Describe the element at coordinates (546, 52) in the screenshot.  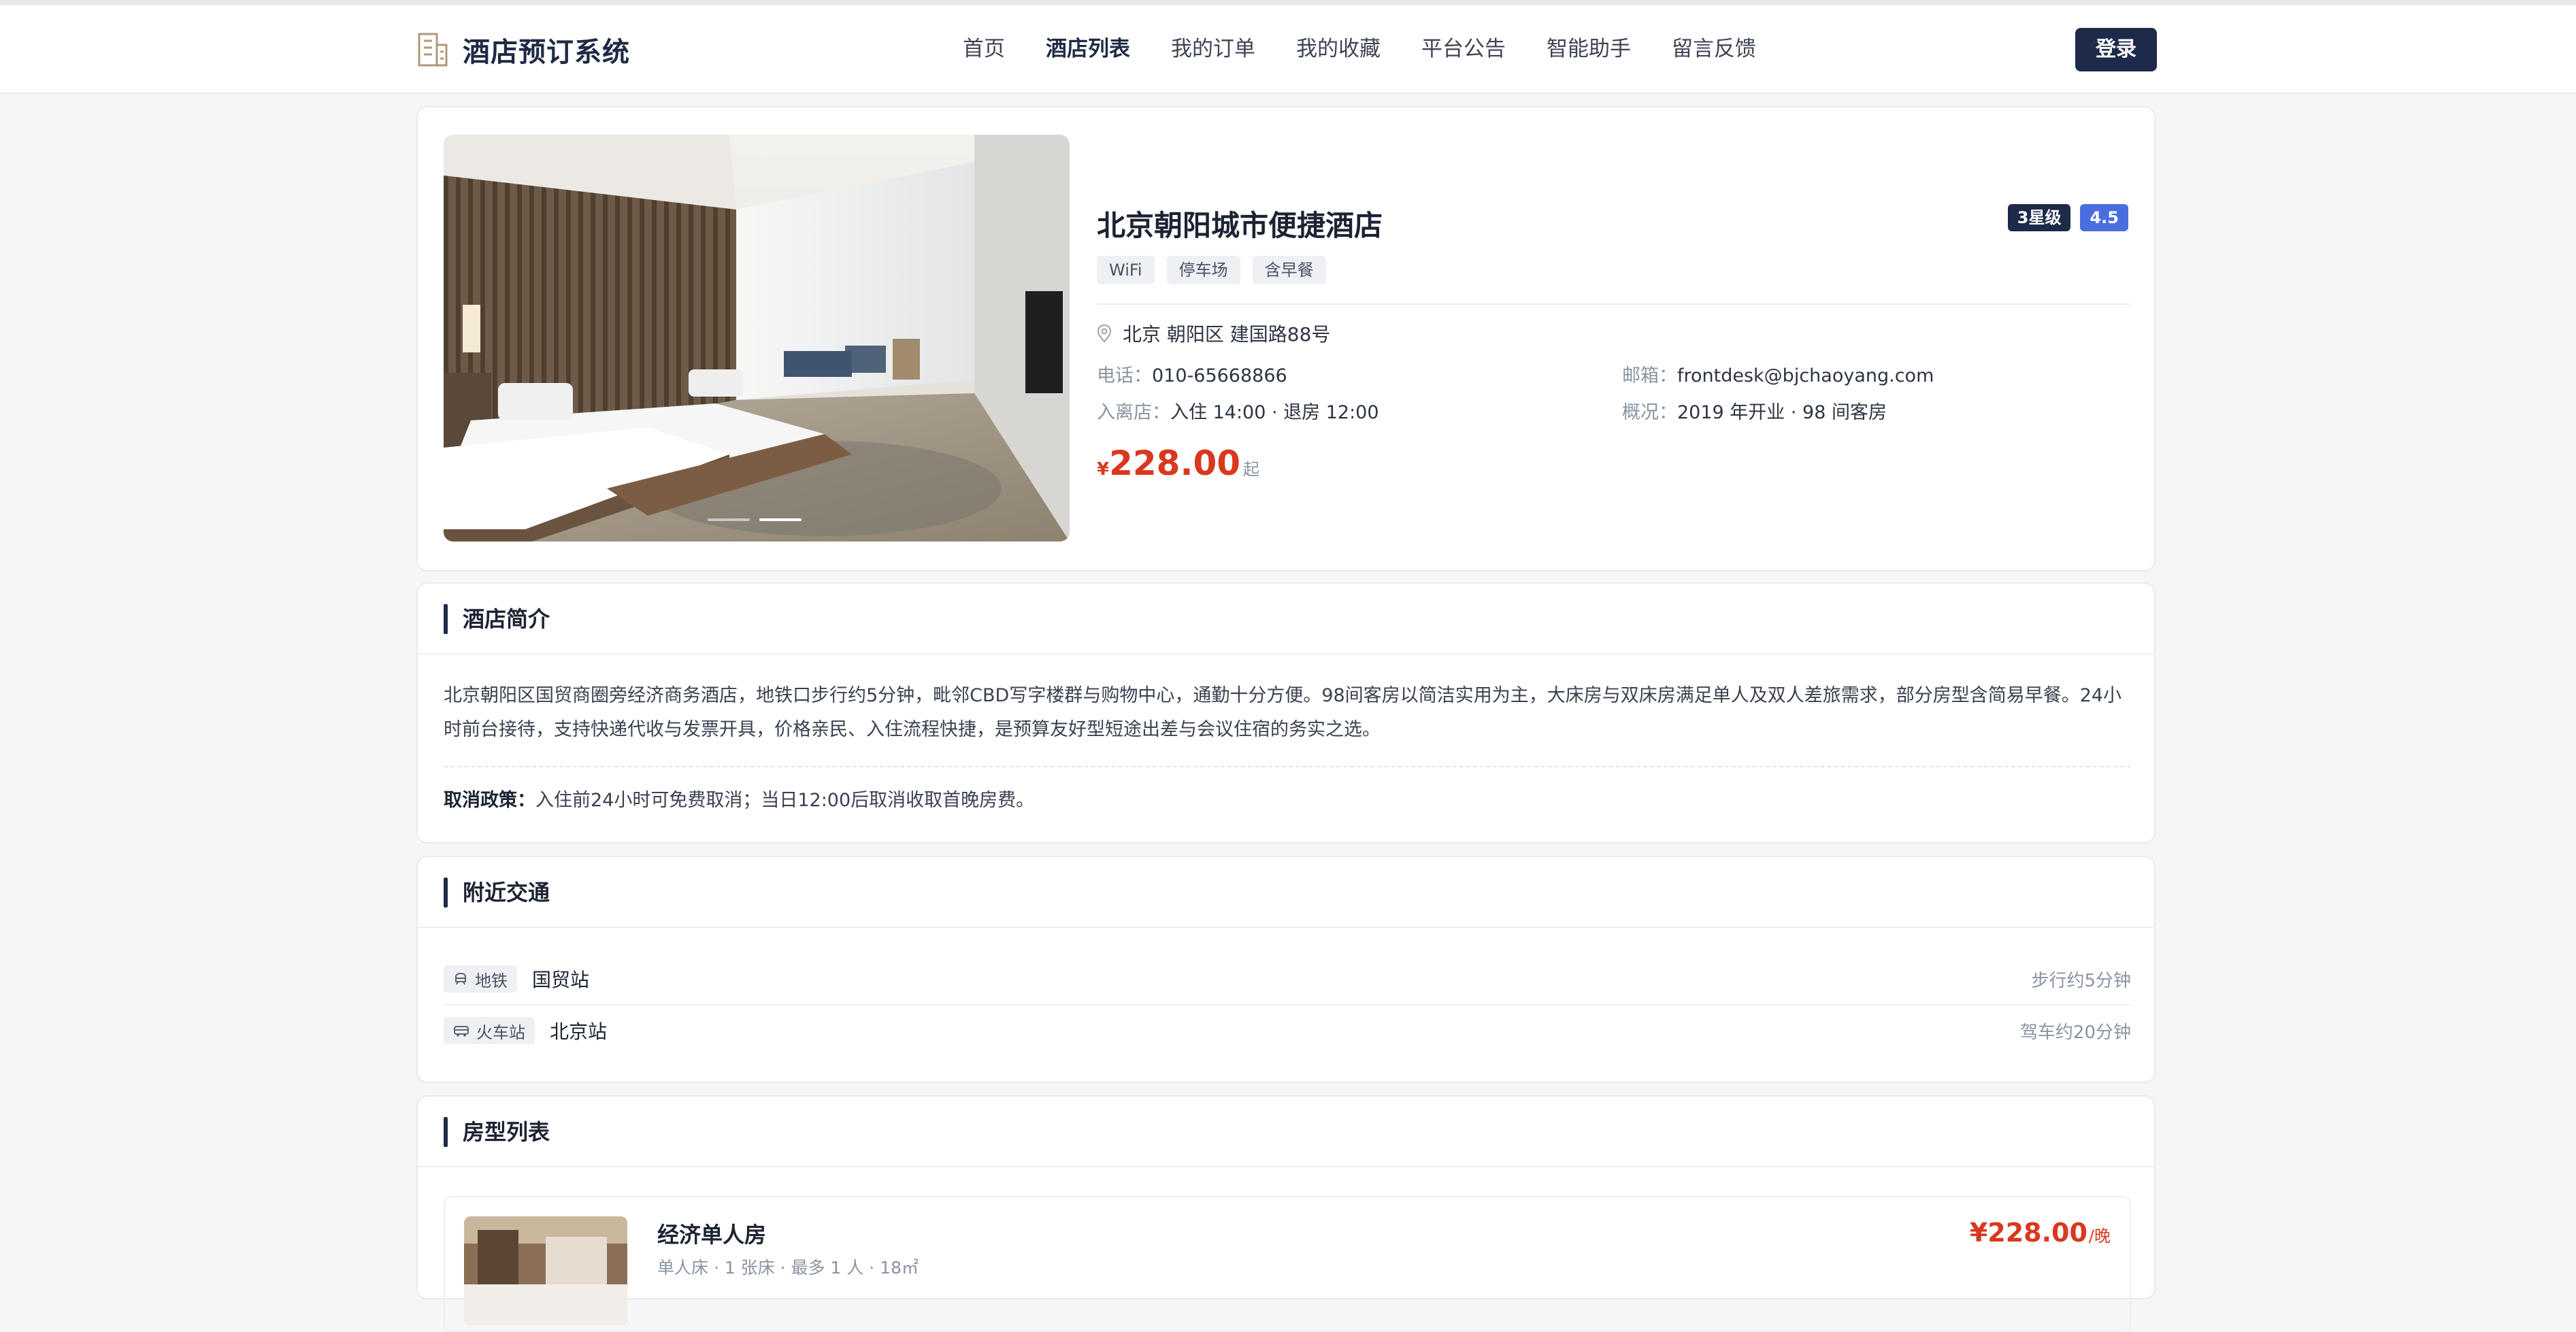
I see `brand-title: 酒店预订系统` at that location.